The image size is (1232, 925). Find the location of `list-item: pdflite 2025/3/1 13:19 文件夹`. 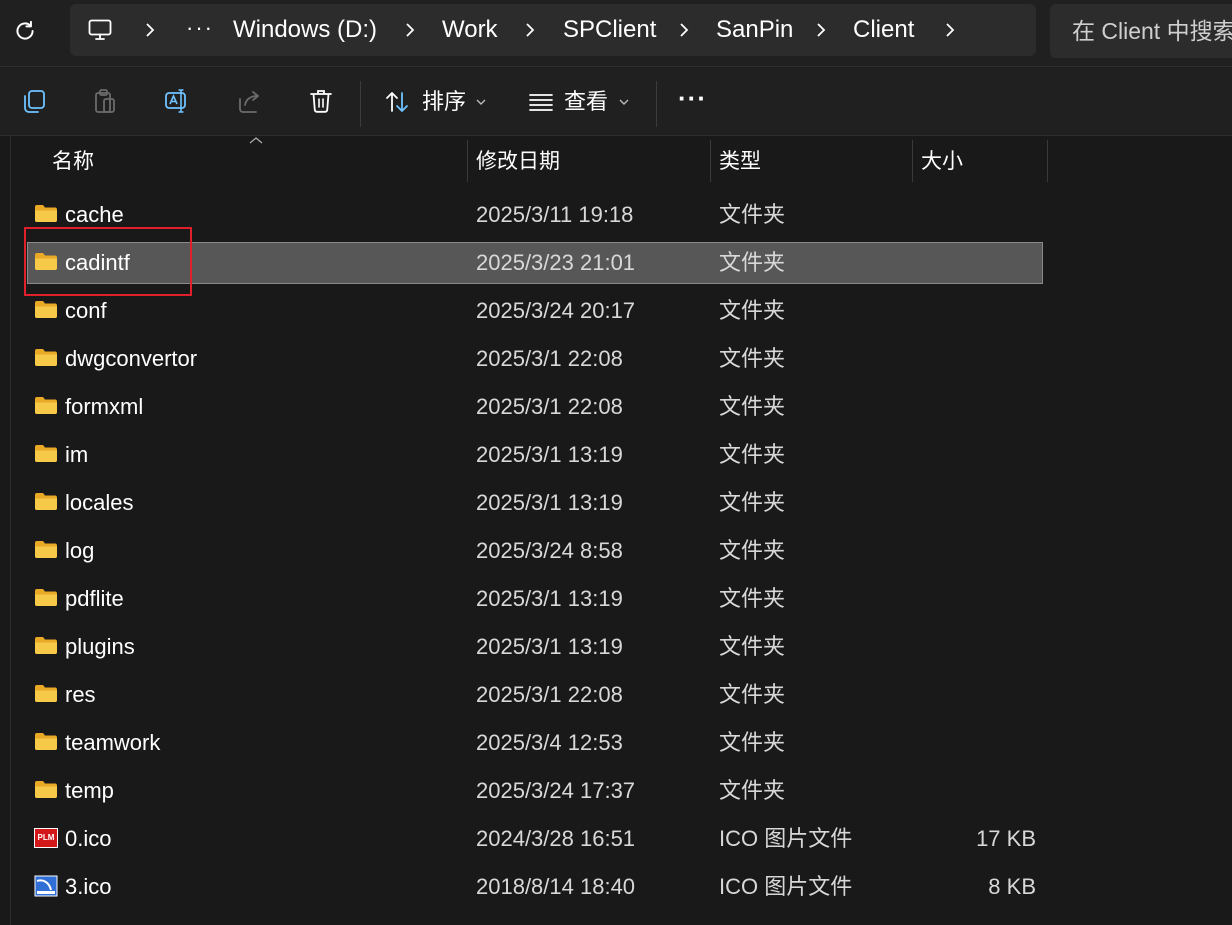

list-item: pdflite 2025/3/1 13:19 文件夹 is located at coordinates (535, 599).